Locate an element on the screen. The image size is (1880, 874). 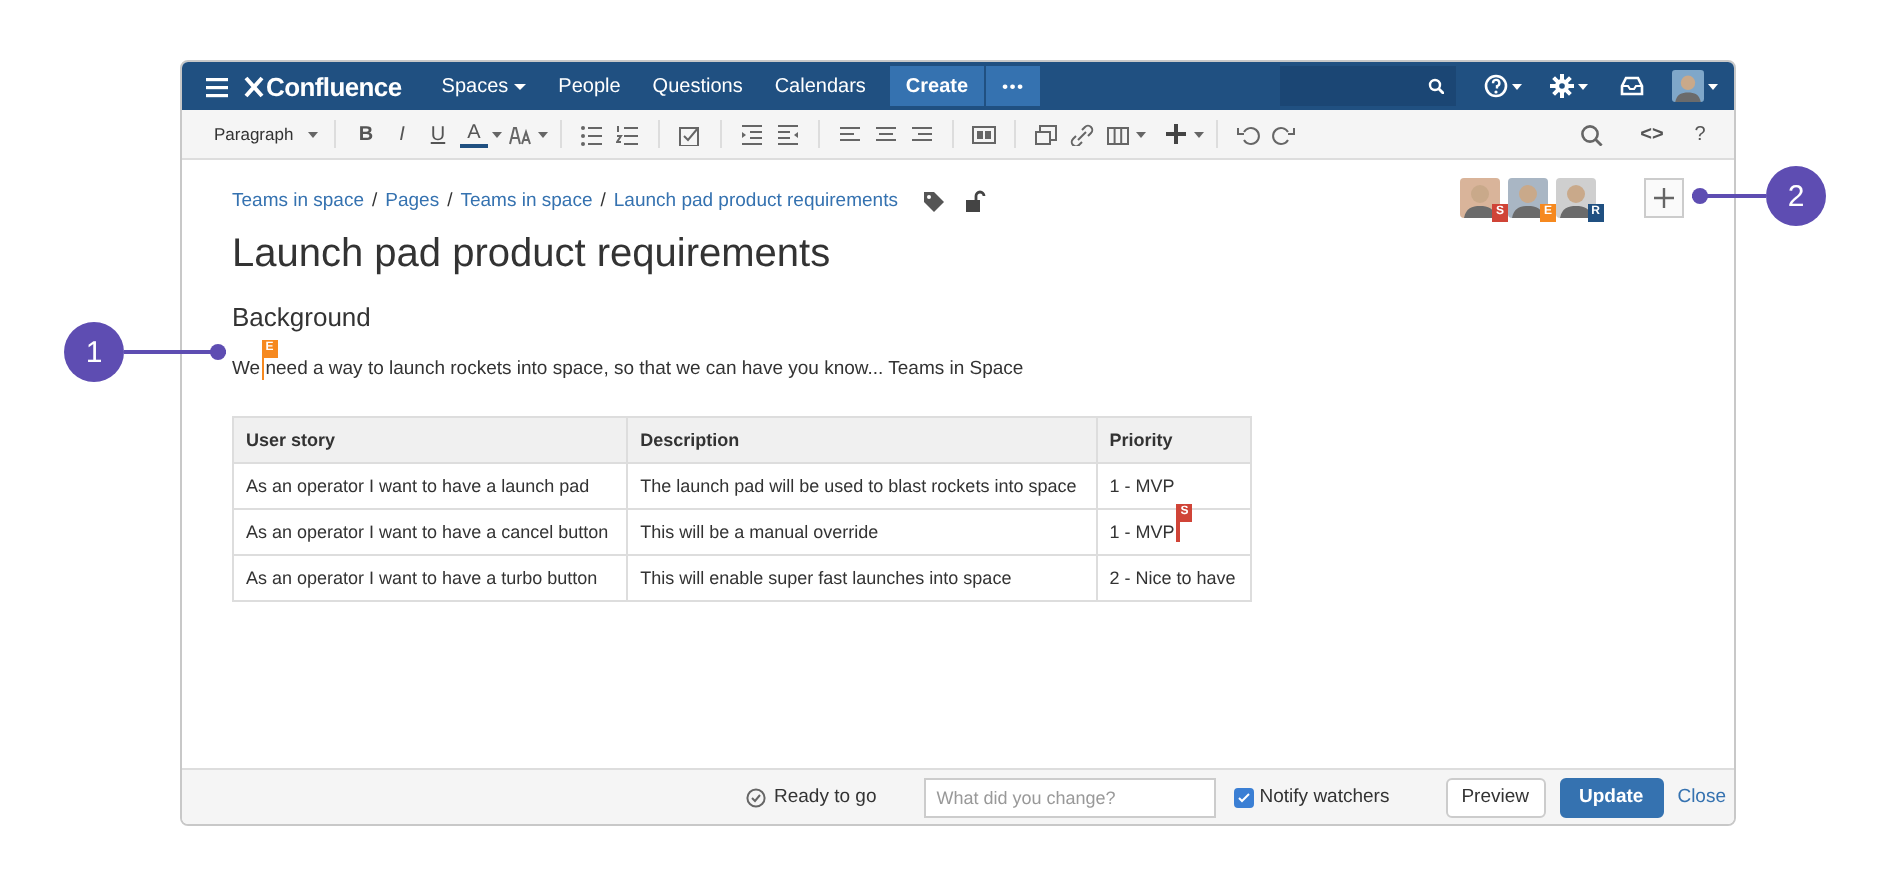
redo-icon is located at coordinates (1284, 134).